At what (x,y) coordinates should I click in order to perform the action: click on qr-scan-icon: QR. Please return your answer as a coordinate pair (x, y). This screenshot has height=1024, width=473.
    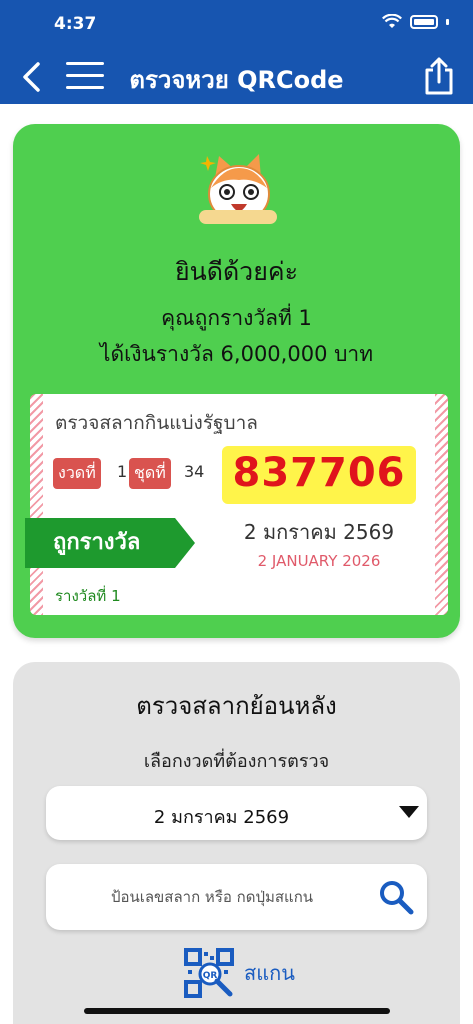
    Looking at the image, I should click on (209, 973).